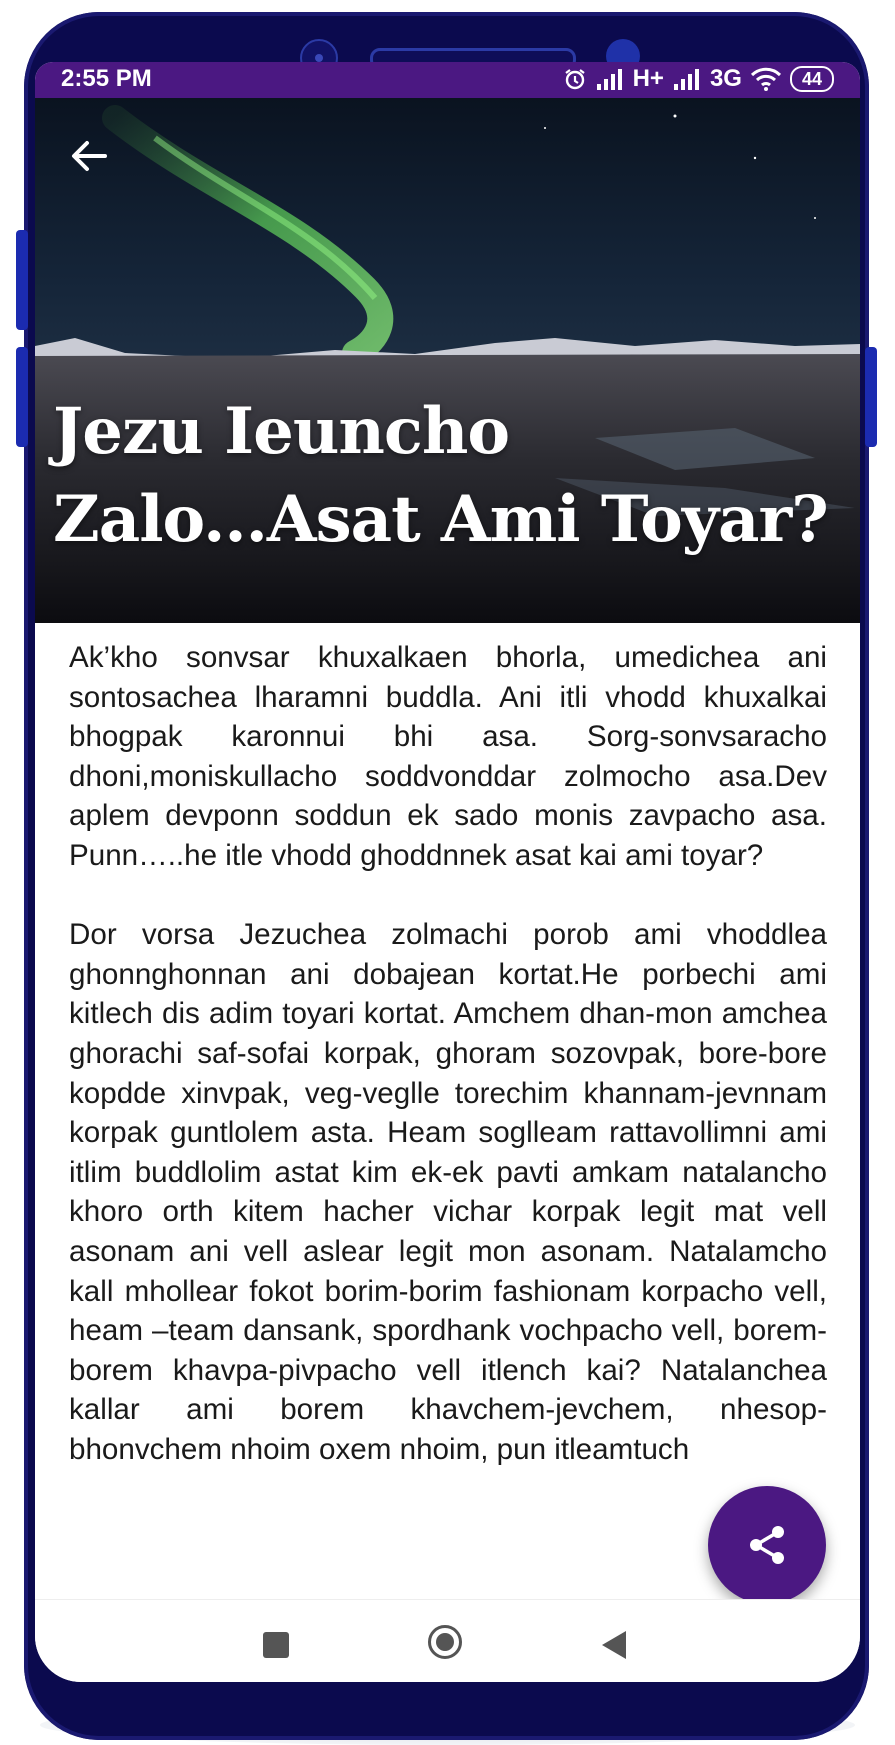 This screenshot has width=895, height=1745. Describe the element at coordinates (614, 1645) in the screenshot. I see `system-back-button` at that location.